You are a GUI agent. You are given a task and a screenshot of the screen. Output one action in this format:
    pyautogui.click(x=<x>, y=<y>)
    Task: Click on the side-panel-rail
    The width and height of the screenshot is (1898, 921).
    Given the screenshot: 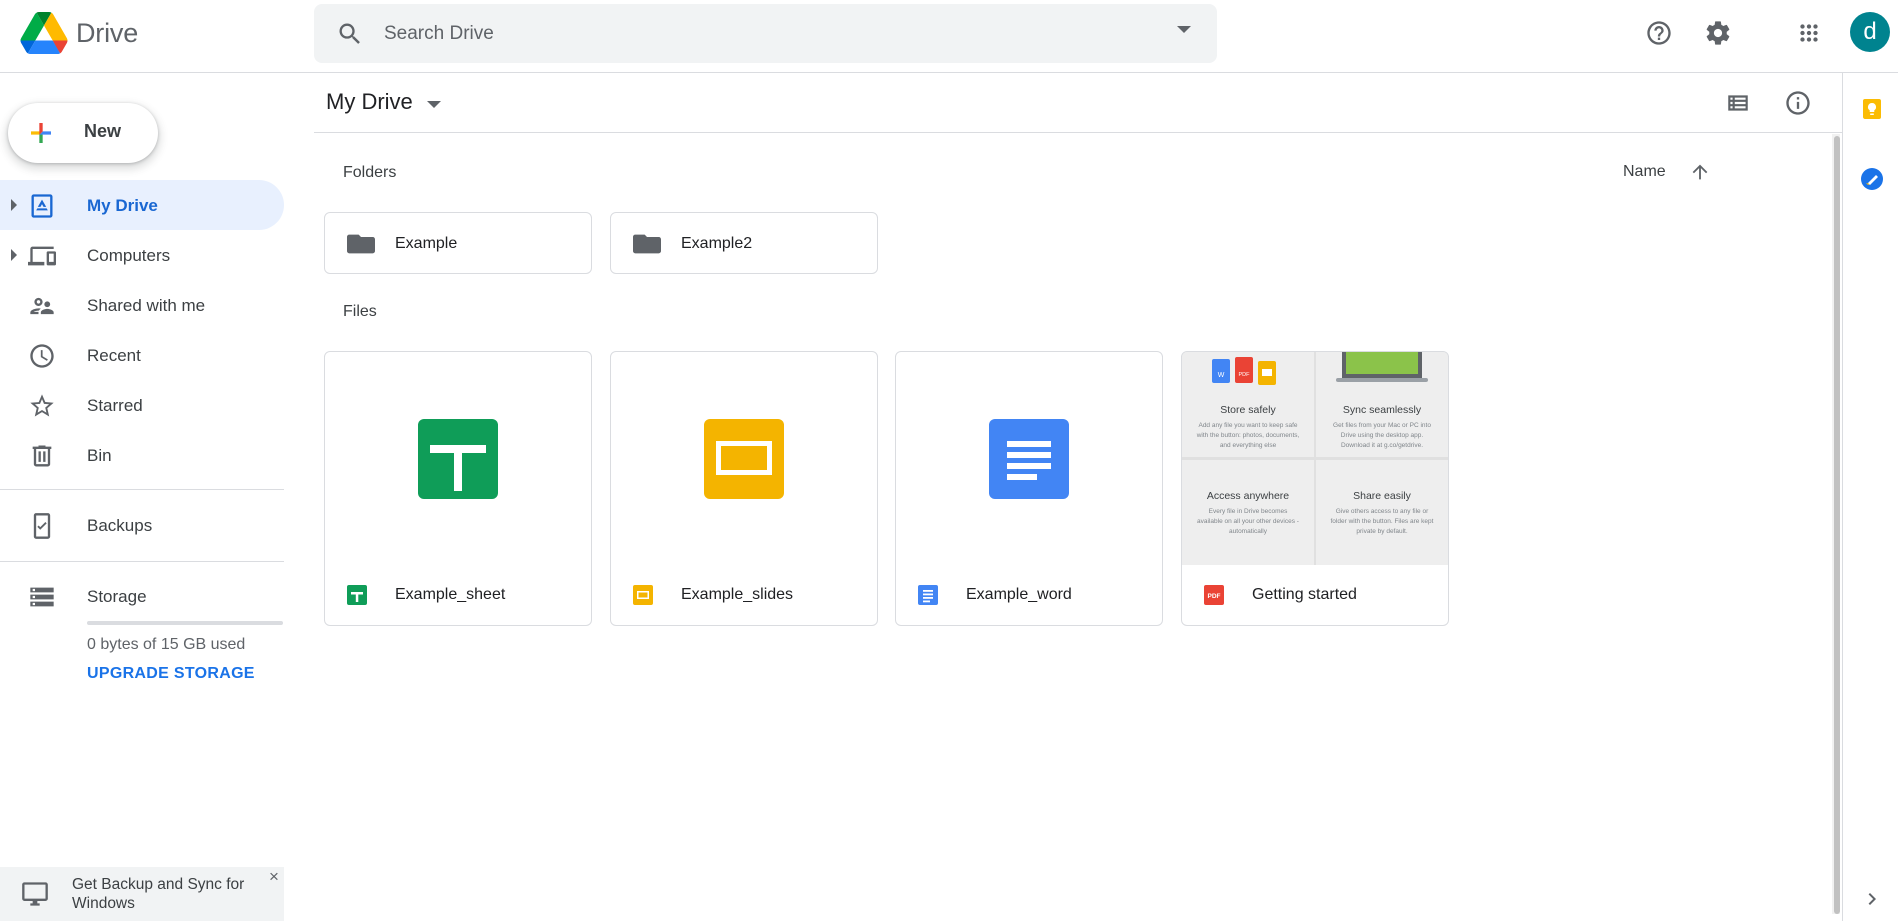 What is the action you would take?
    pyautogui.click(x=1870, y=497)
    